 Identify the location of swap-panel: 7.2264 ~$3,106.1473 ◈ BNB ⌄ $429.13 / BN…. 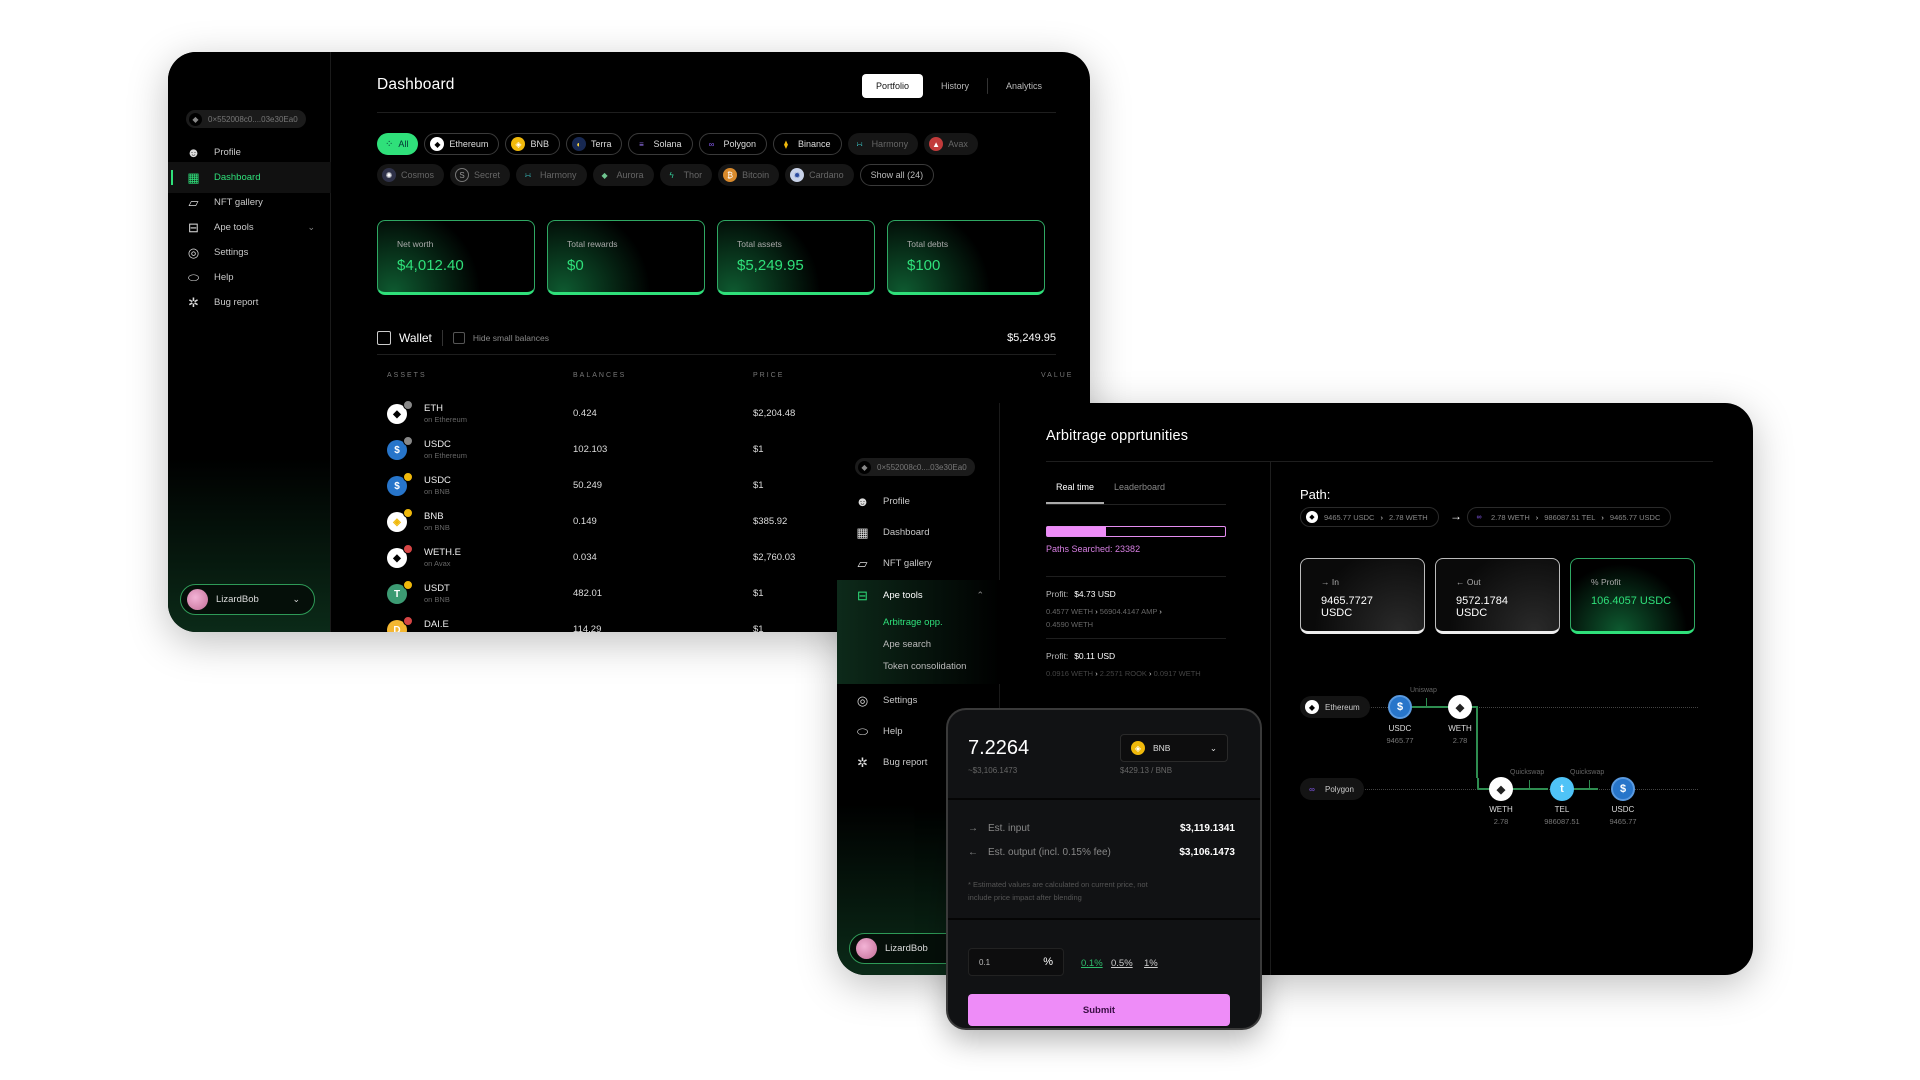
(1104, 869).